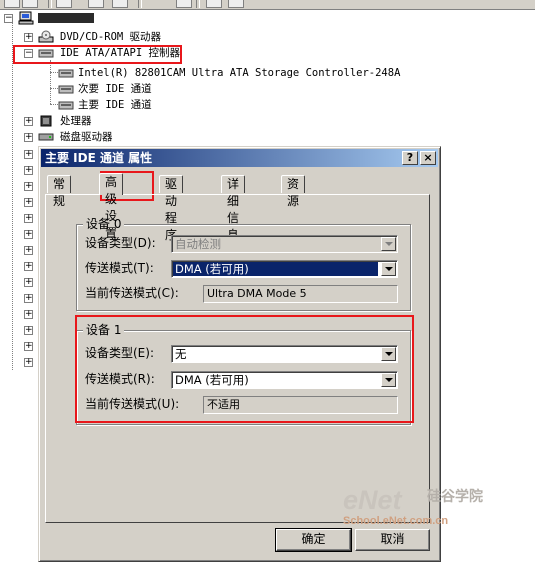 This screenshot has width=535, height=577. Describe the element at coordinates (171, 208) in the screenshot. I see `tab-driver: 驱动程序` at that location.